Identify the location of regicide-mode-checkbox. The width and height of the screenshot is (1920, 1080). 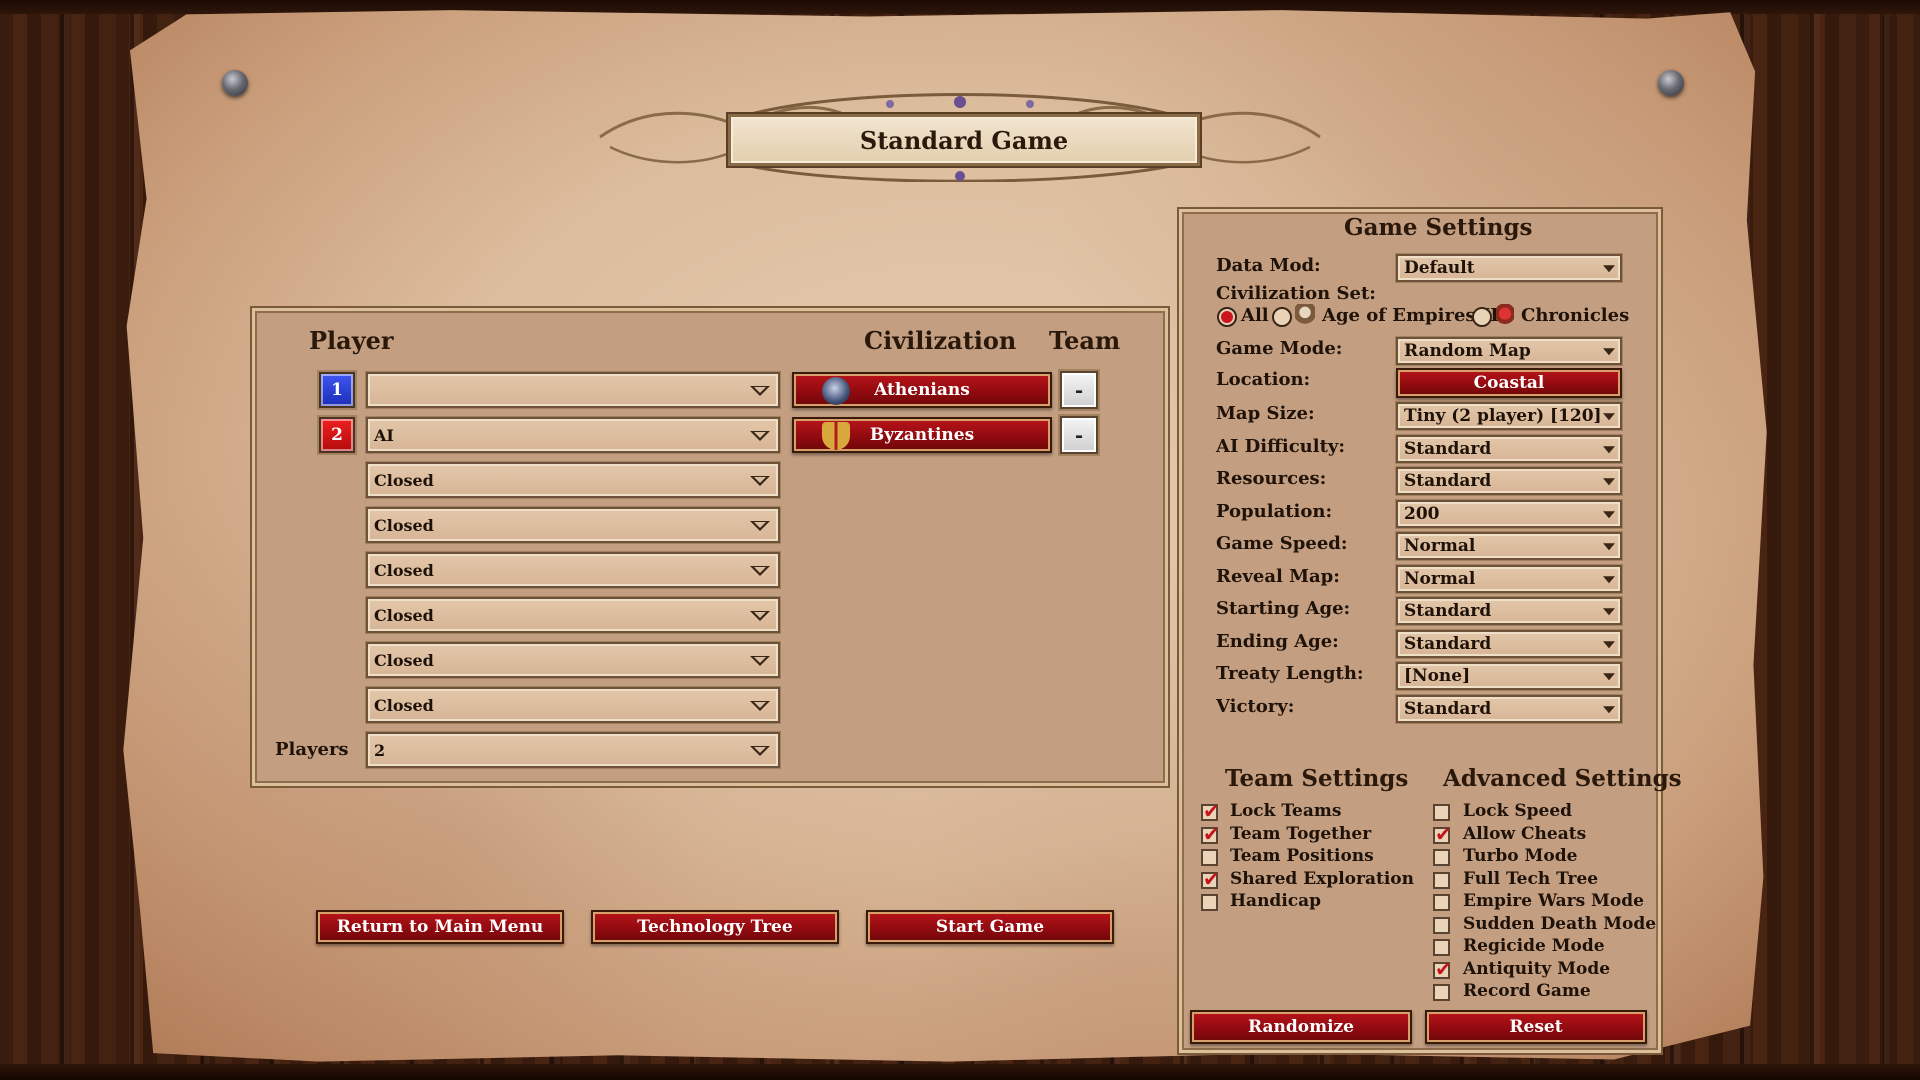
(1441, 947).